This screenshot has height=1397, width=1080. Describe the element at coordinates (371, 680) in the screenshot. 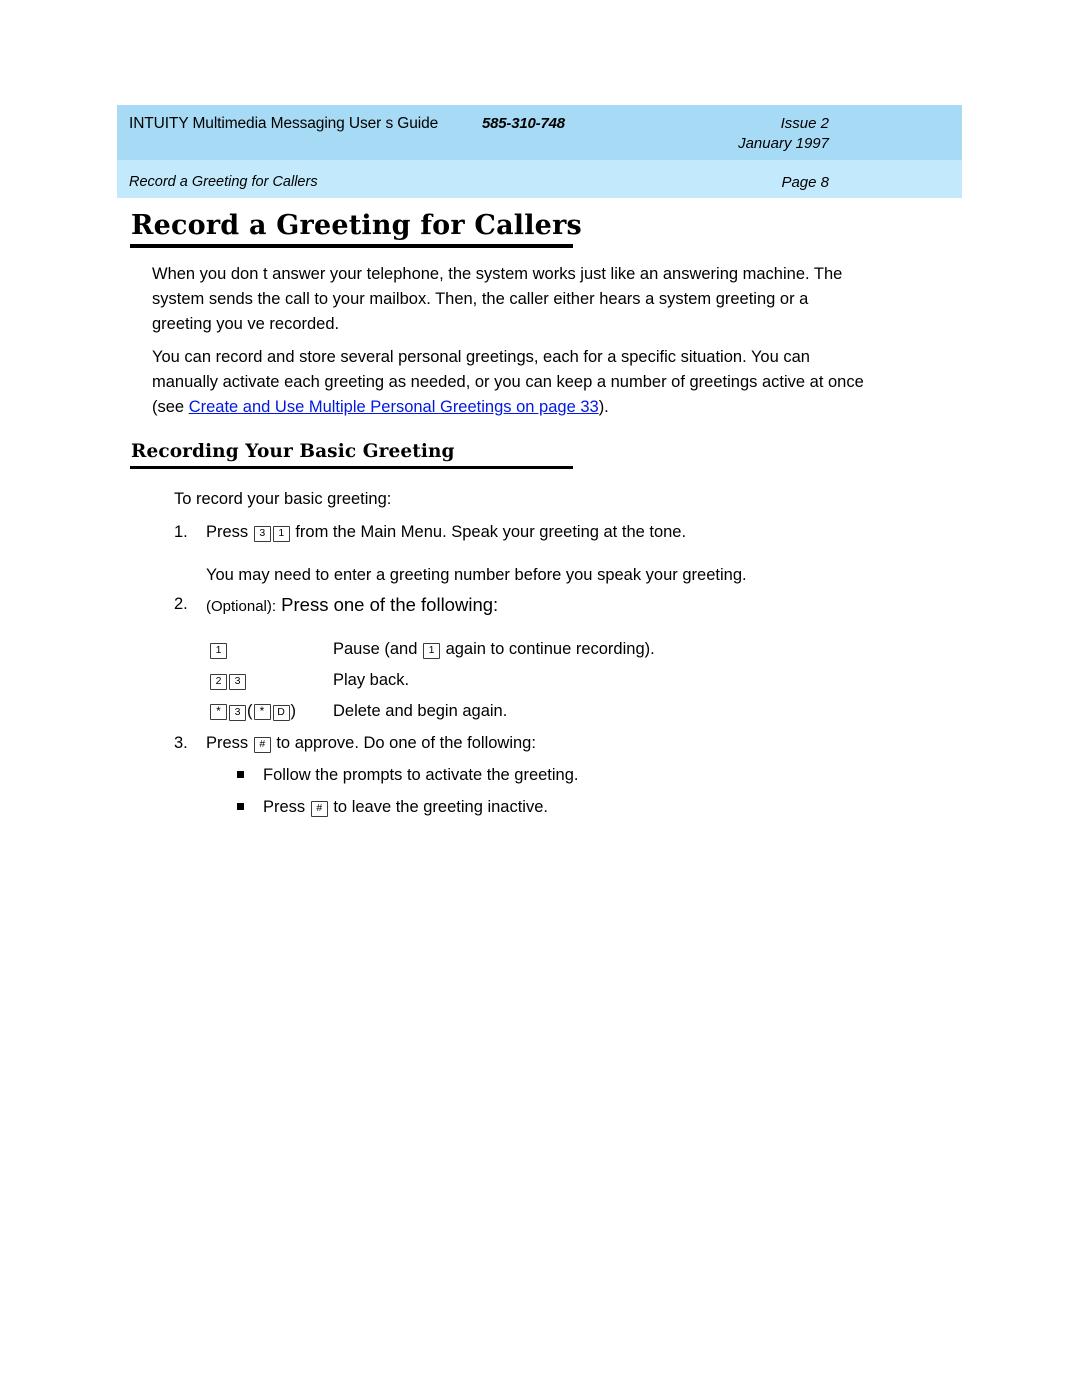

I see `option-row-playback-description: Play back.` at that location.